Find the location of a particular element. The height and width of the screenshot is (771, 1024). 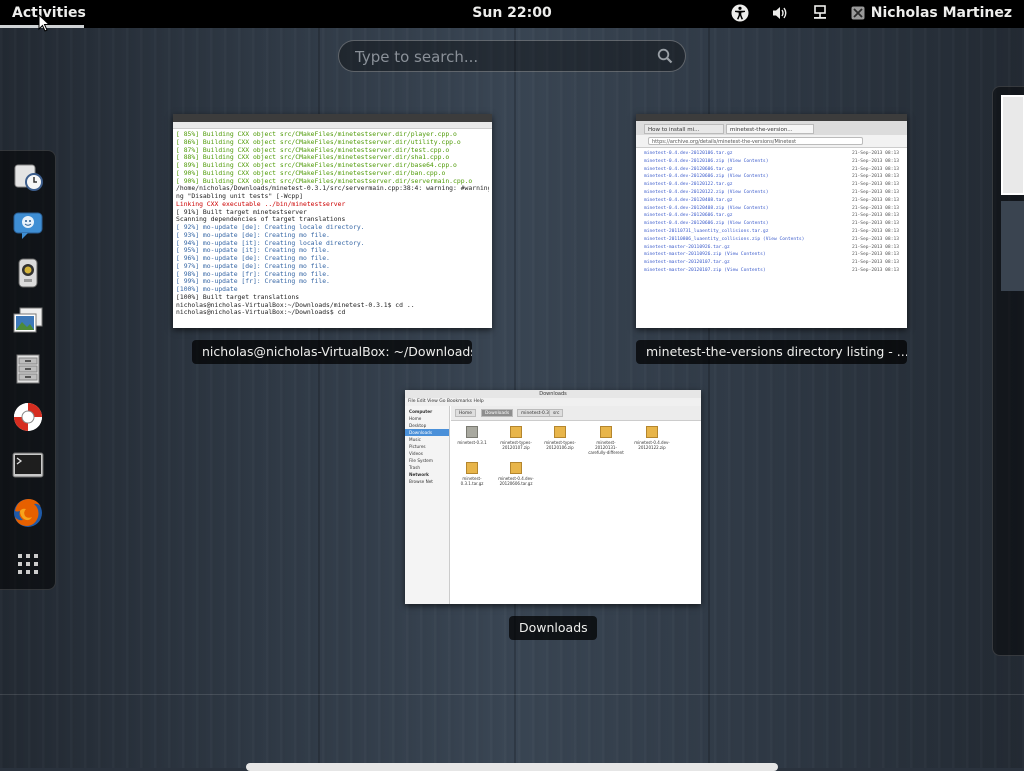

clock-app-icon is located at coordinates (28, 177).